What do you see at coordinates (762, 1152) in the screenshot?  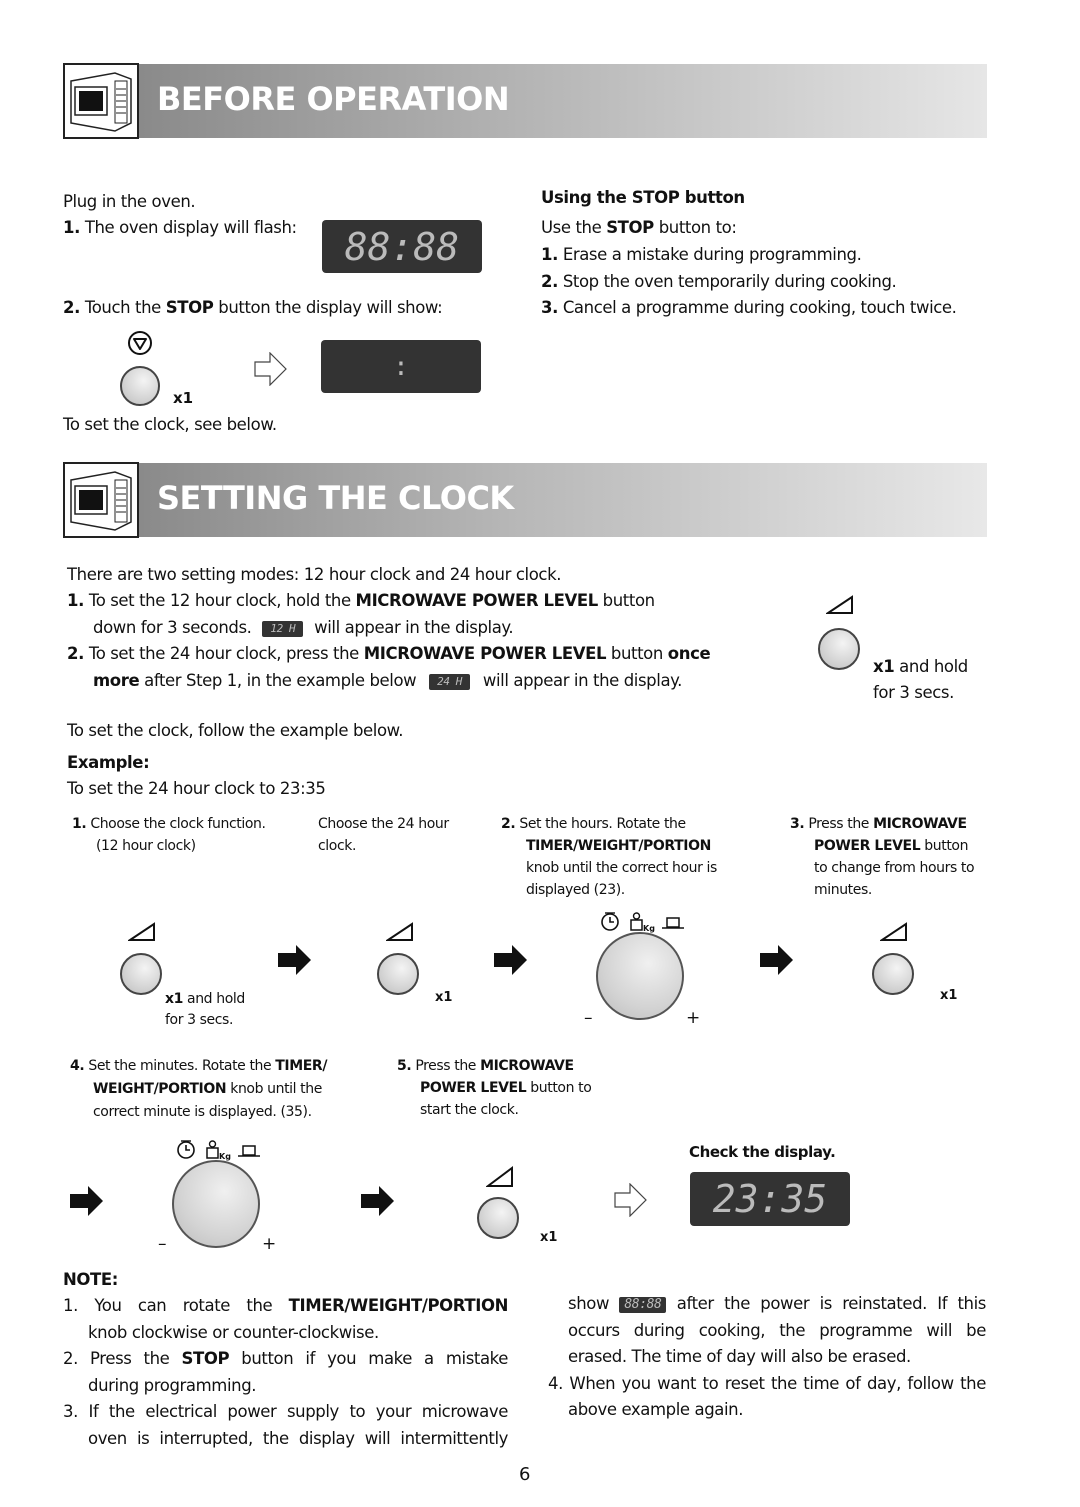 I see `check-display-label: Check the display.` at bounding box center [762, 1152].